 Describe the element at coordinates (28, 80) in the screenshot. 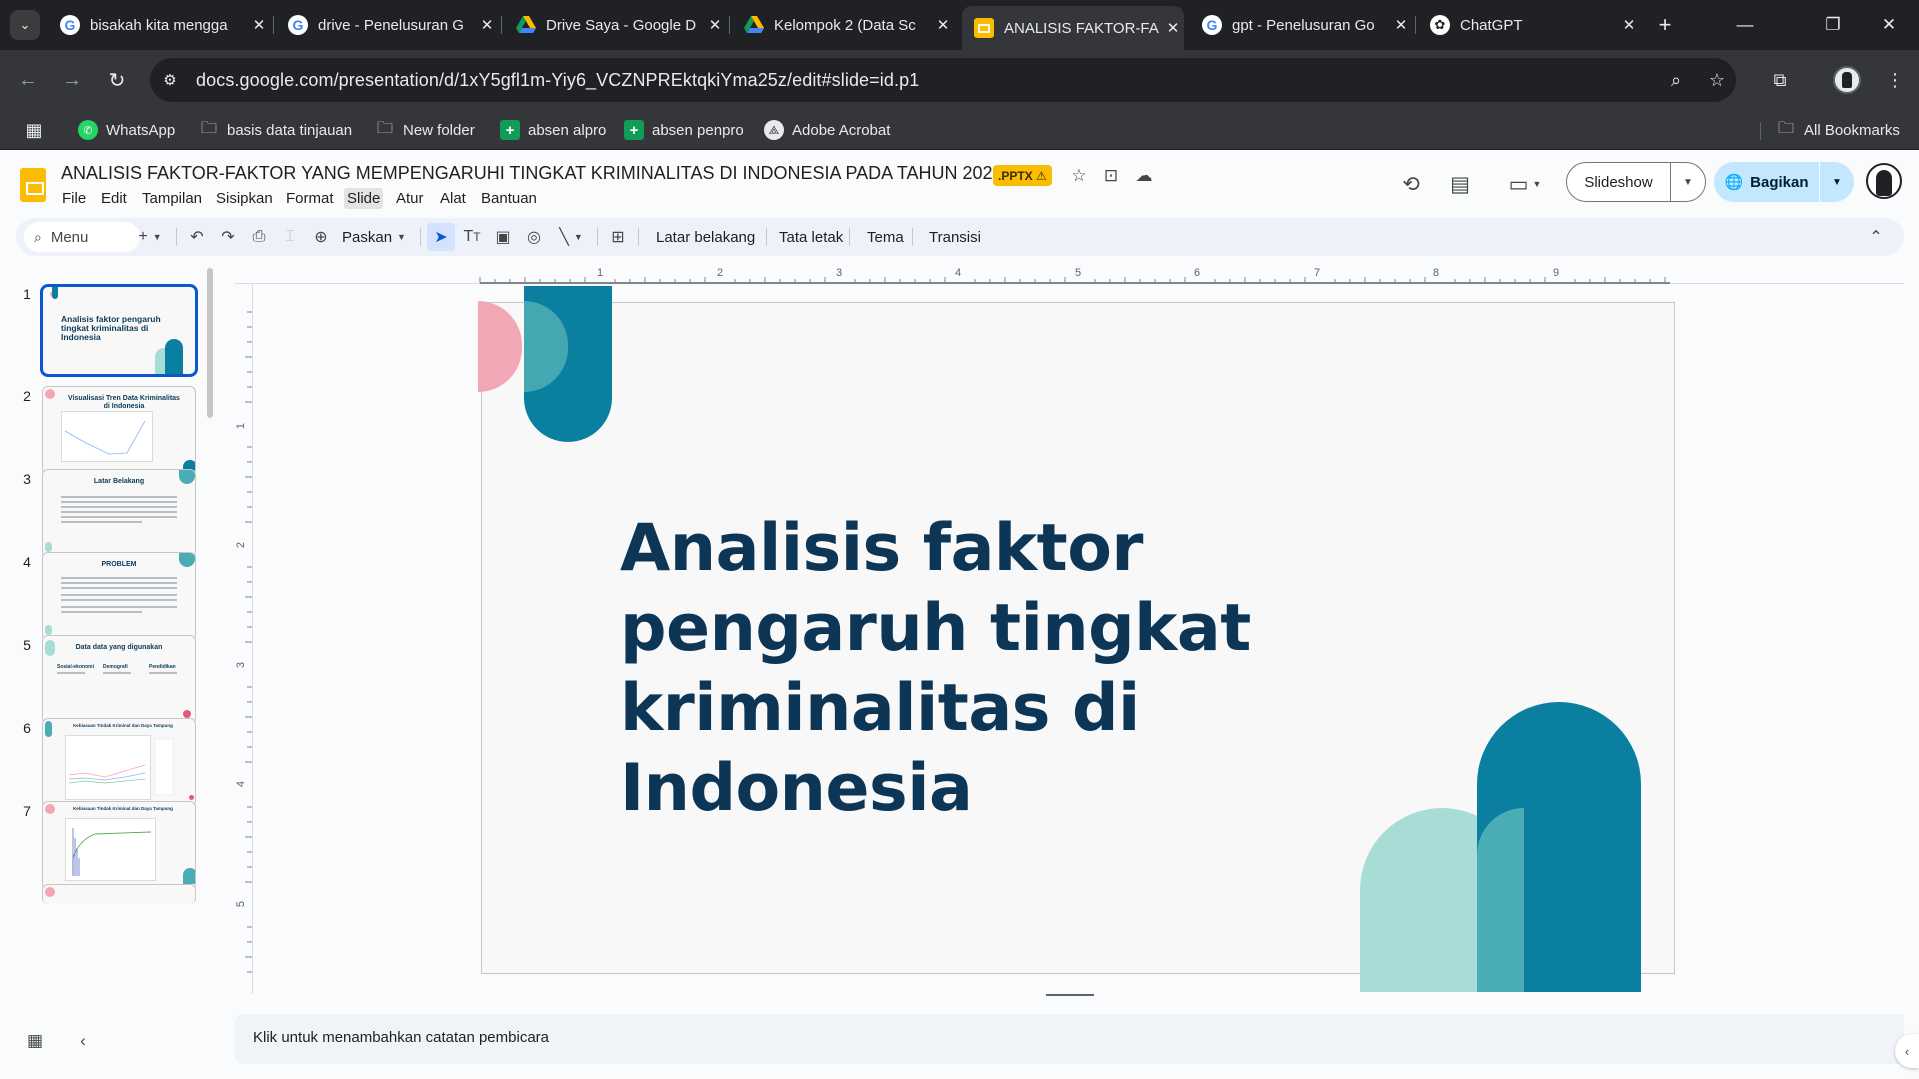

I see `back-button: ←` at that location.